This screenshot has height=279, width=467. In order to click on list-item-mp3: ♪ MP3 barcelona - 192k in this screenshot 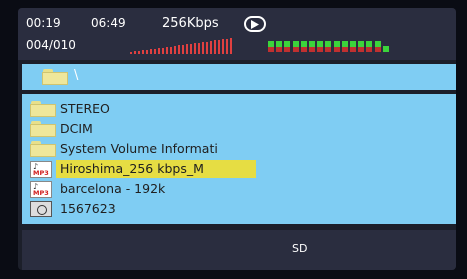, I will do `click(239, 189)`.